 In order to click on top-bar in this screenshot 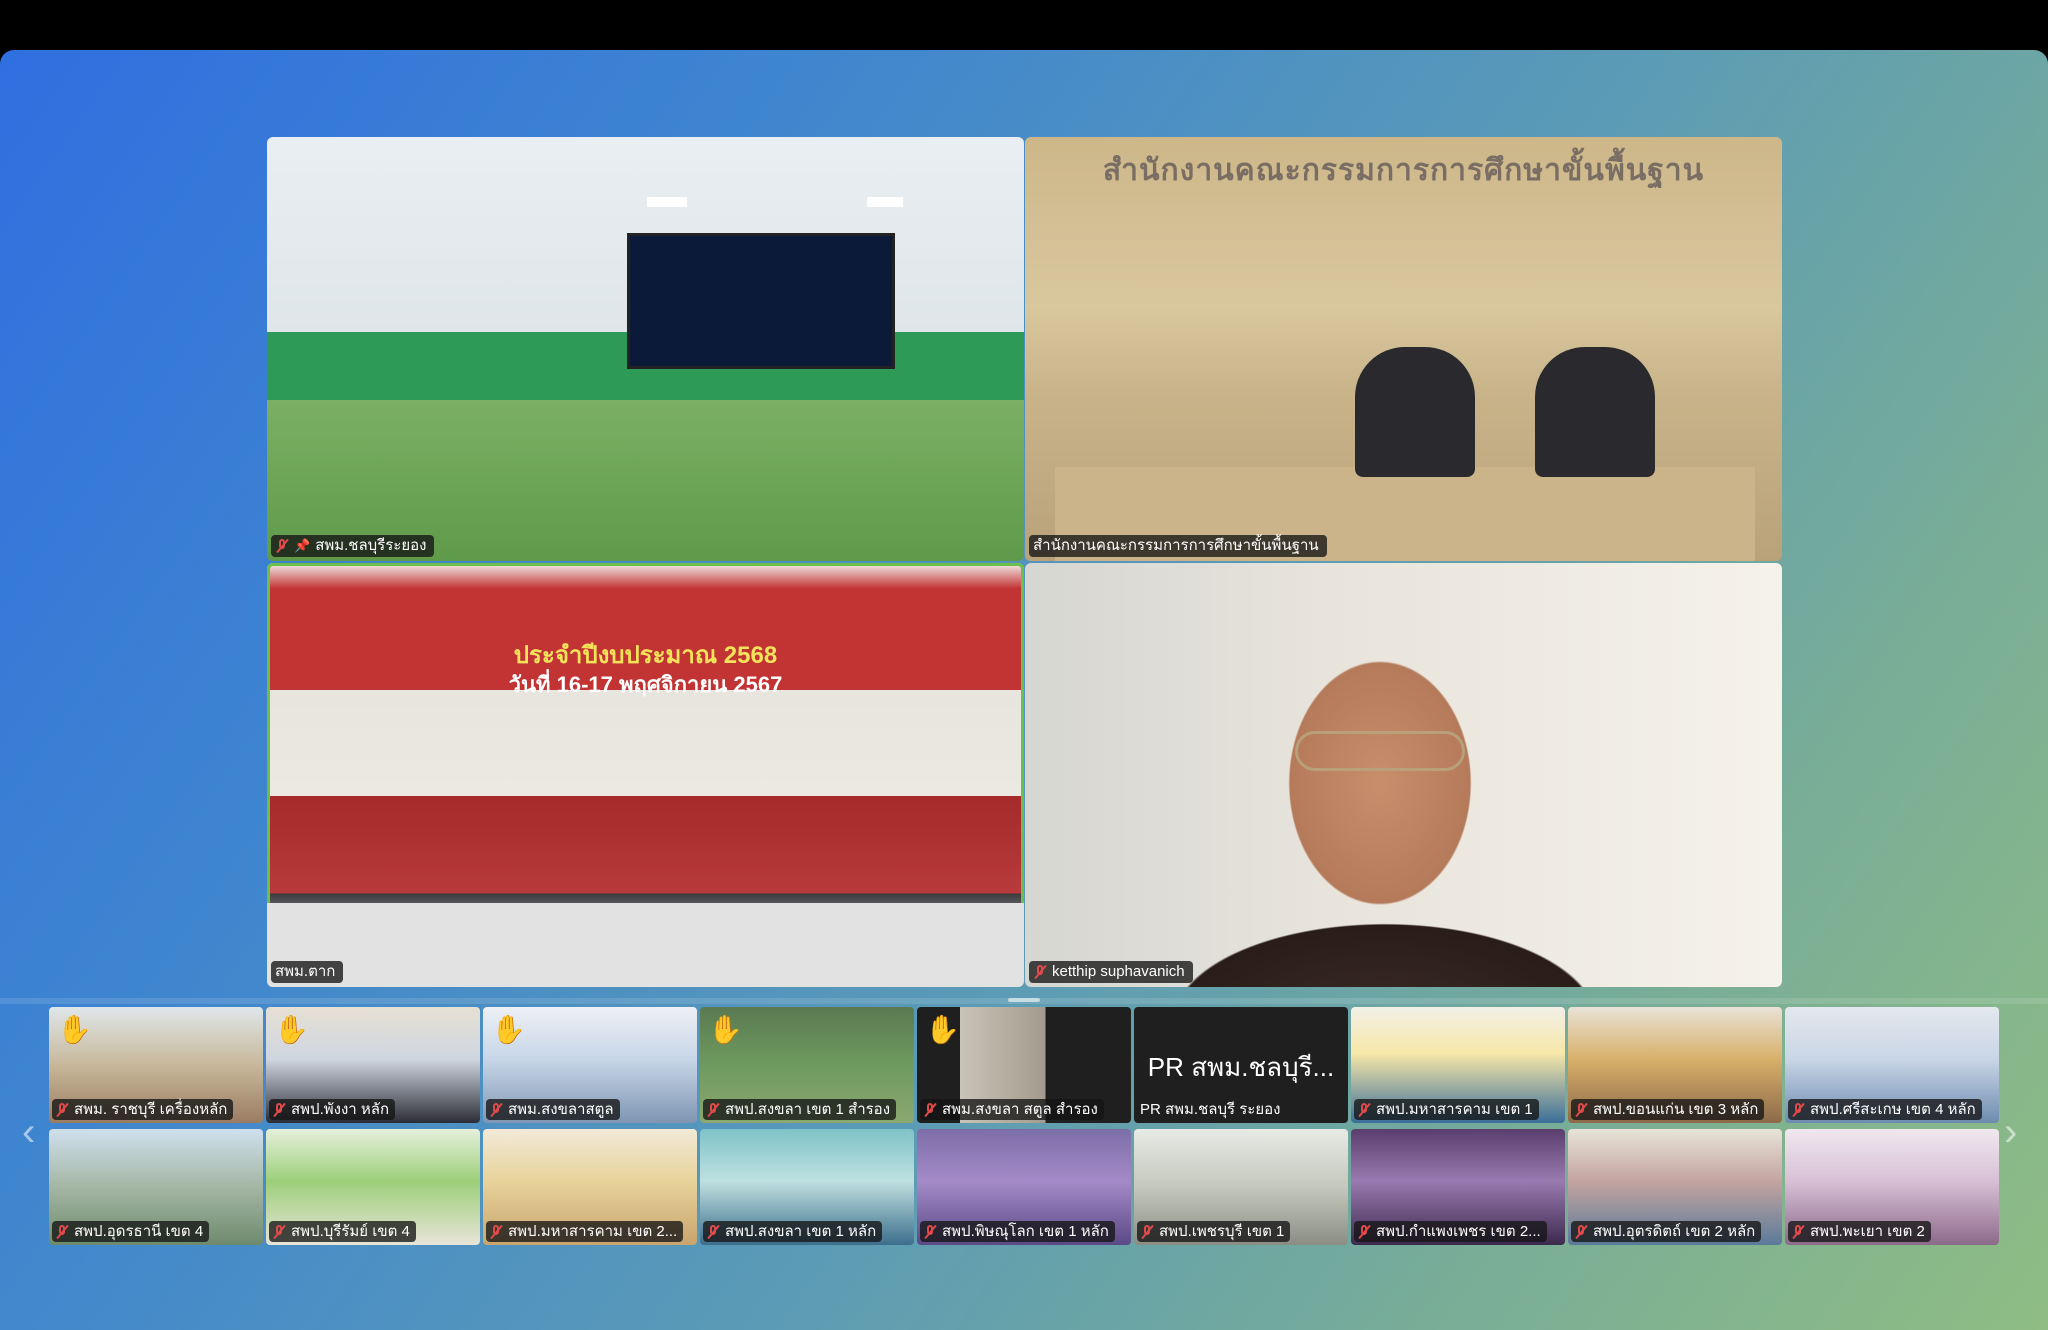, I will do `click(1024, 25)`.